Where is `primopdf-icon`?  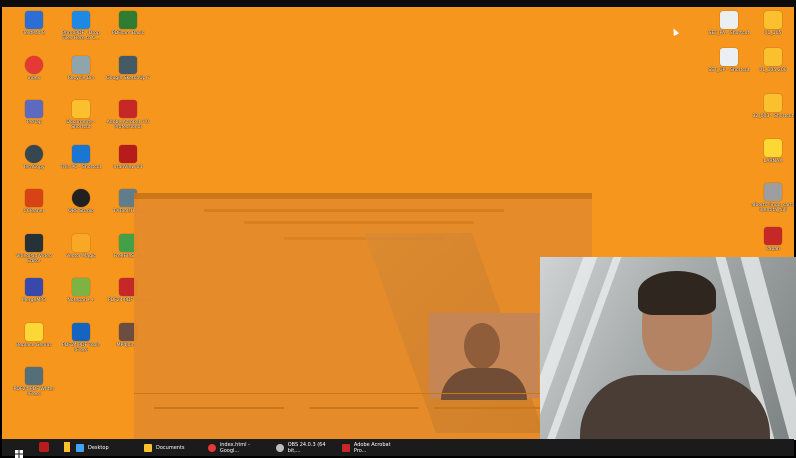
primopdf-icon is located at coordinates (81, 20).